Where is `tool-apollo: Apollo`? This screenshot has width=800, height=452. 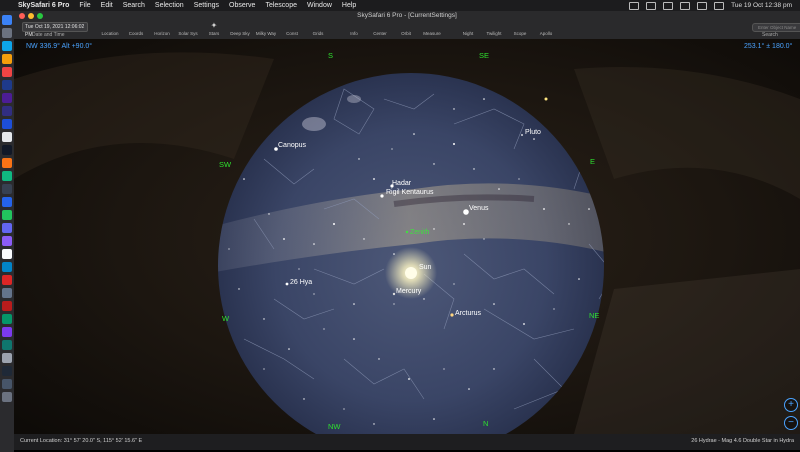 tool-apollo: Apollo is located at coordinates (546, 29).